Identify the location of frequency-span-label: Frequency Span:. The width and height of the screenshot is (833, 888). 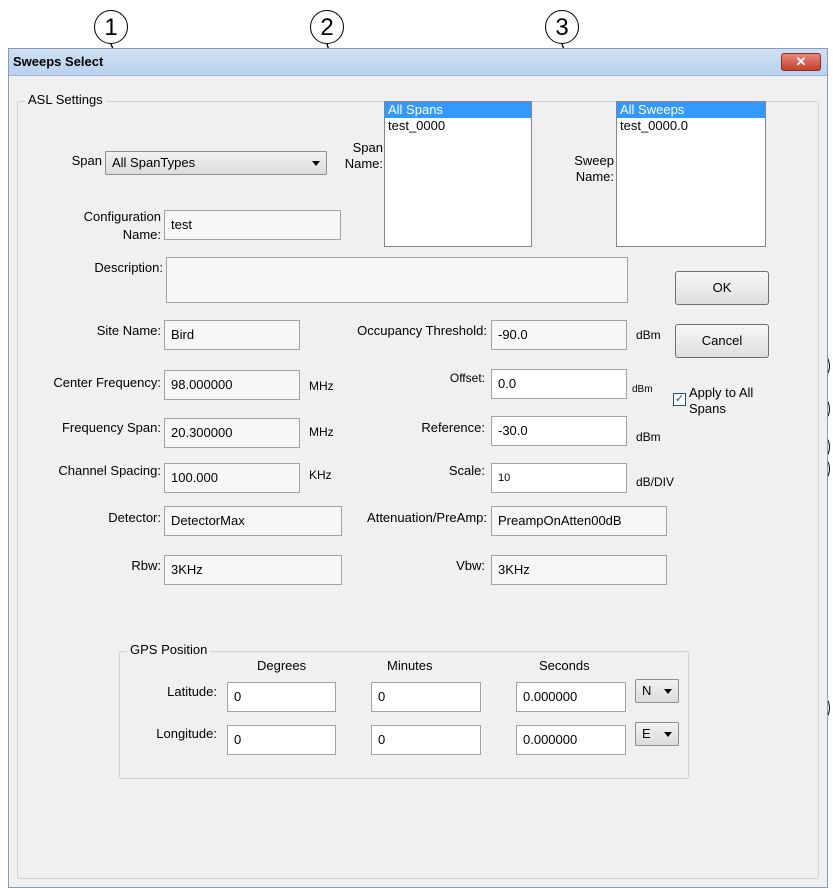
(111, 427).